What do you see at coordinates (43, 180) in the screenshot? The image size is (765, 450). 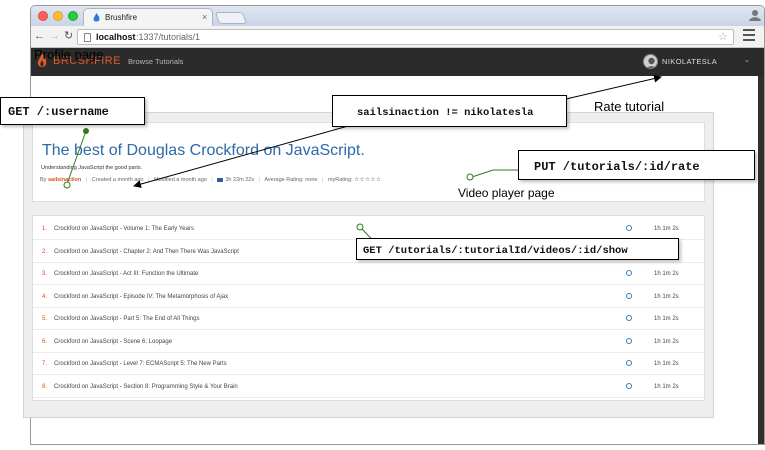 I see `by-label: By` at bounding box center [43, 180].